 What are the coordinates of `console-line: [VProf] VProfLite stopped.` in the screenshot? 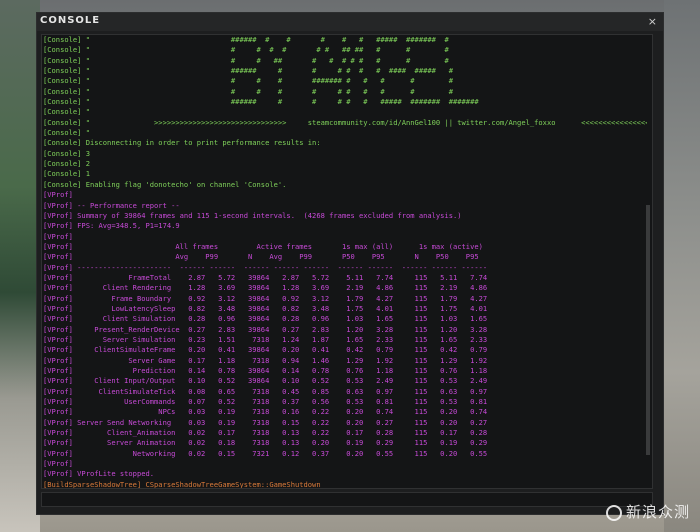 It's located at (99, 474).